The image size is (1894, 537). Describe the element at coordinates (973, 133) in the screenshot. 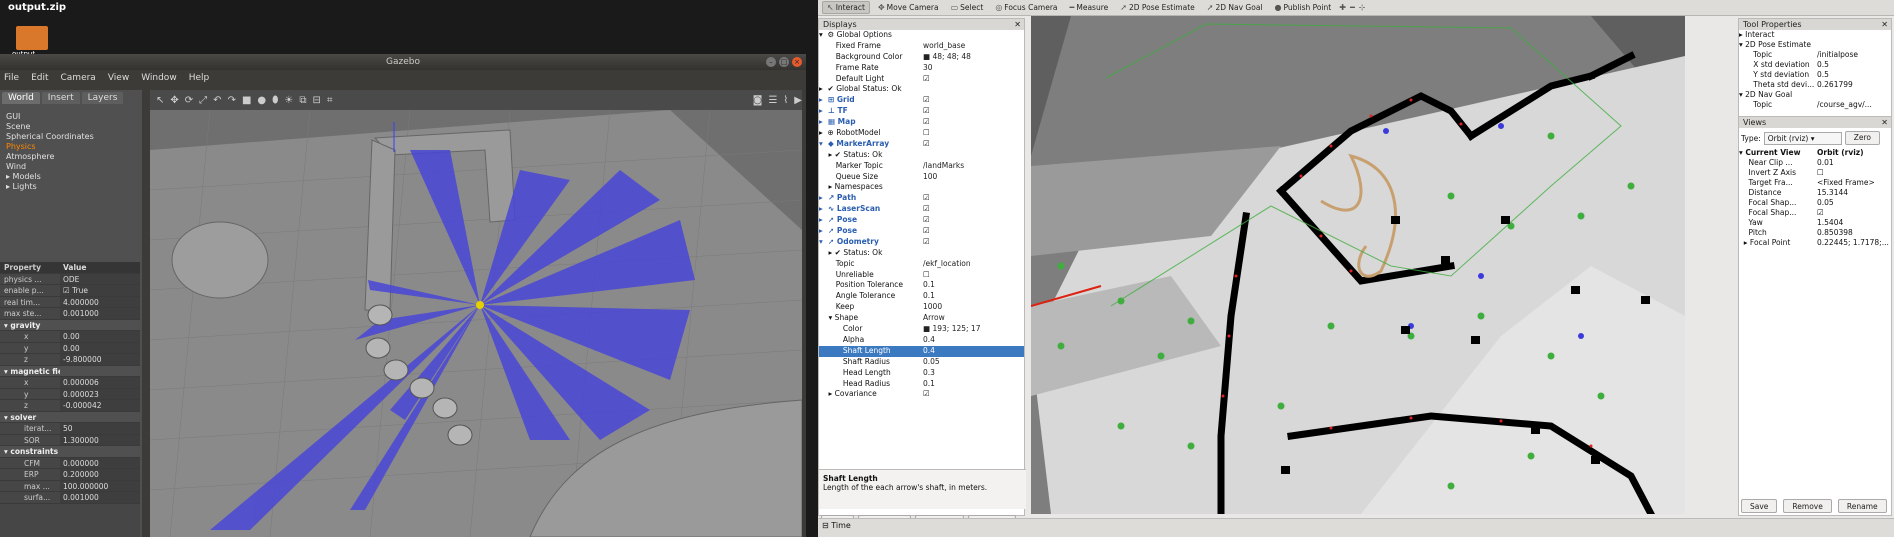

I see `display-value: ☐` at that location.